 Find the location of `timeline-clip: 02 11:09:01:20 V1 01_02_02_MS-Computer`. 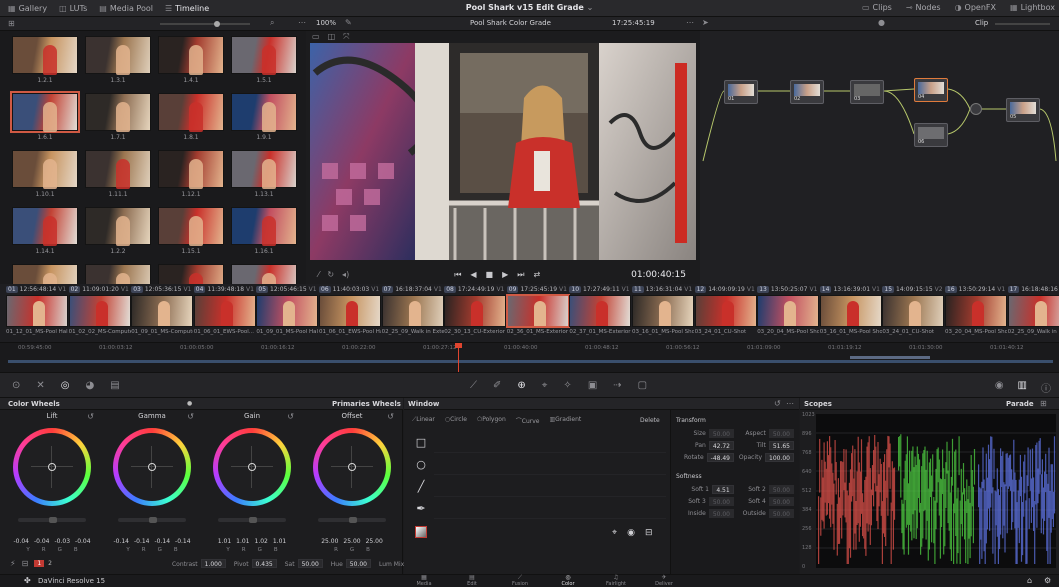

timeline-clip: 02 11:09:01:20 V1 01_02_02_MS-Computer is located at coordinates (99, 311).